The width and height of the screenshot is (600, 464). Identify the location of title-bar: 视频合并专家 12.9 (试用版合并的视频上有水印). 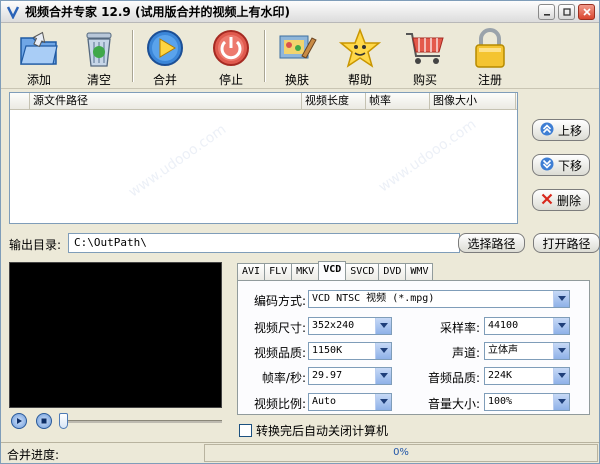
(300, 12).